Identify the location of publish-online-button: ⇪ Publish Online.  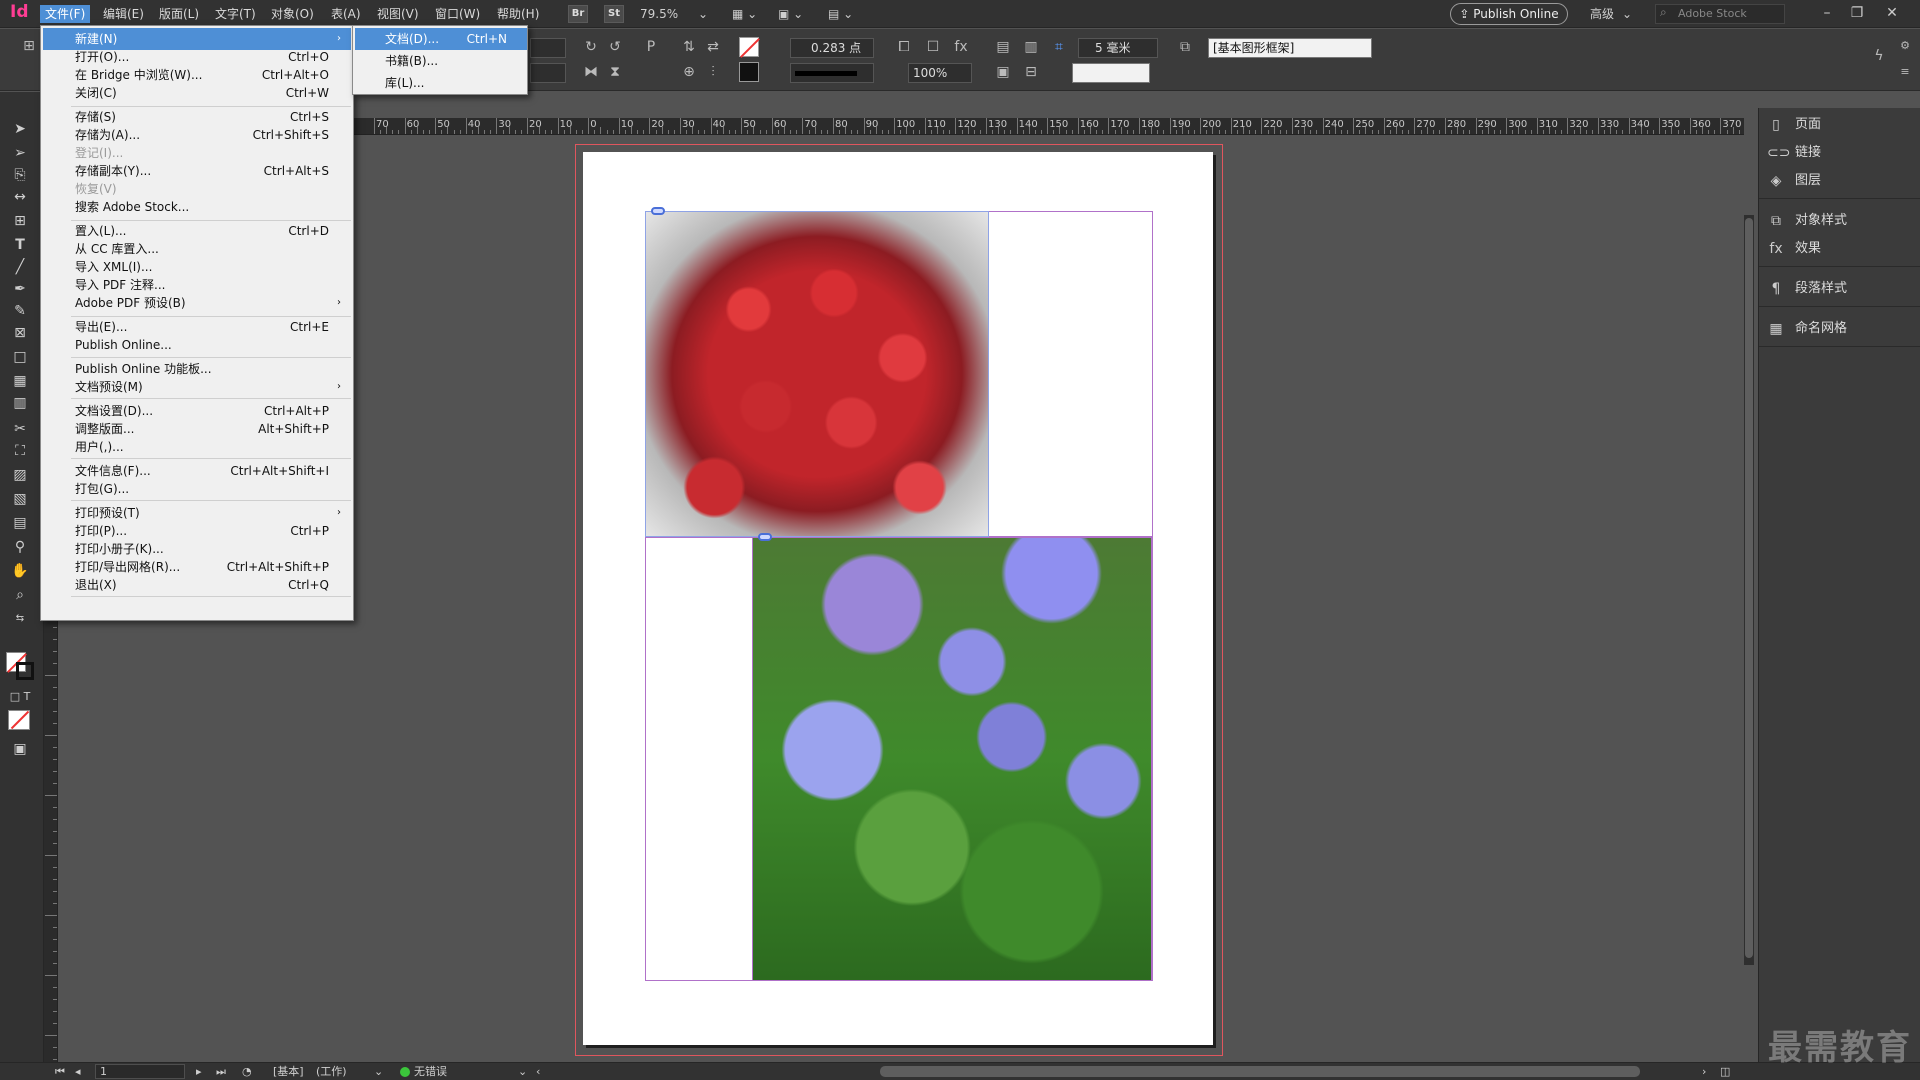
(1509, 14).